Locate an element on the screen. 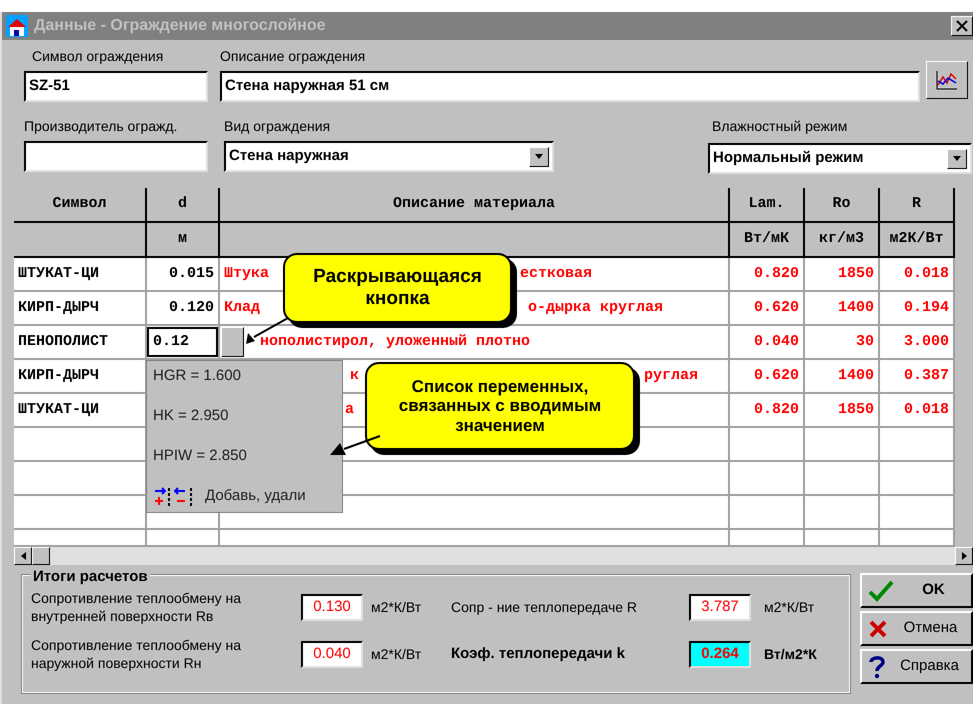 The image size is (973, 704). dialog-button: Справка is located at coordinates (916, 666).